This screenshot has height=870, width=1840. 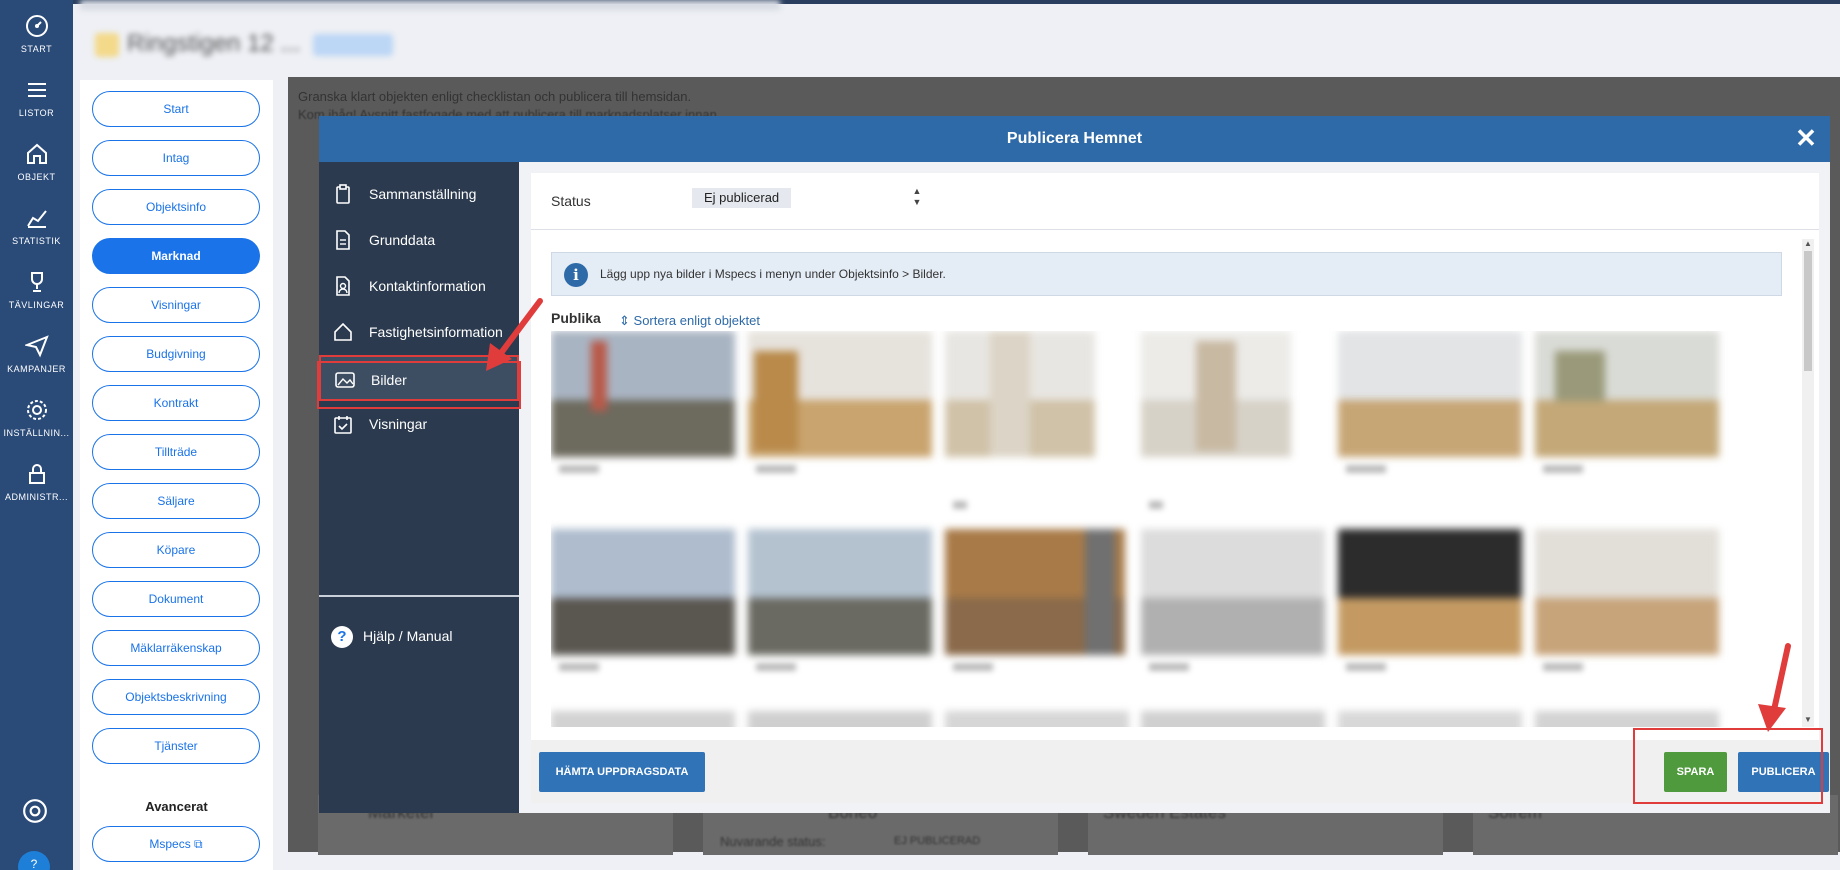 I want to click on fetch-assignment-data-button: HÄMTA UPPDRAGSDATA, so click(x=622, y=772).